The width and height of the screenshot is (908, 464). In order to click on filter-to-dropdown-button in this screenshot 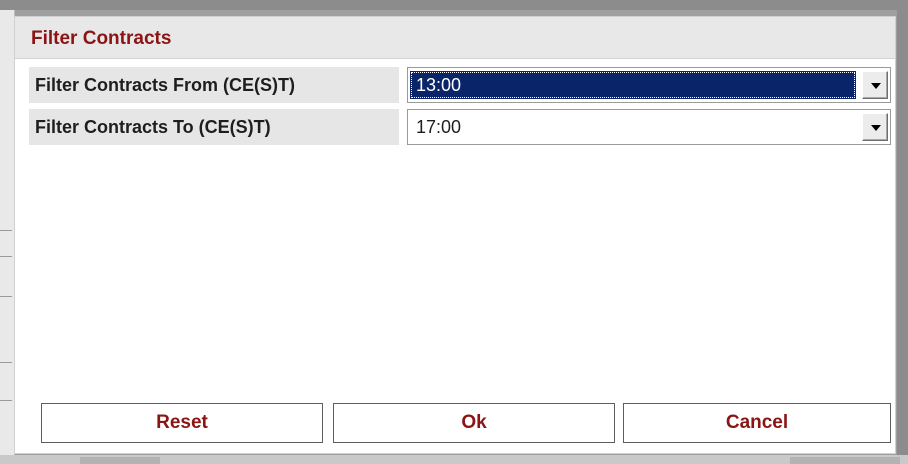, I will do `click(875, 127)`.